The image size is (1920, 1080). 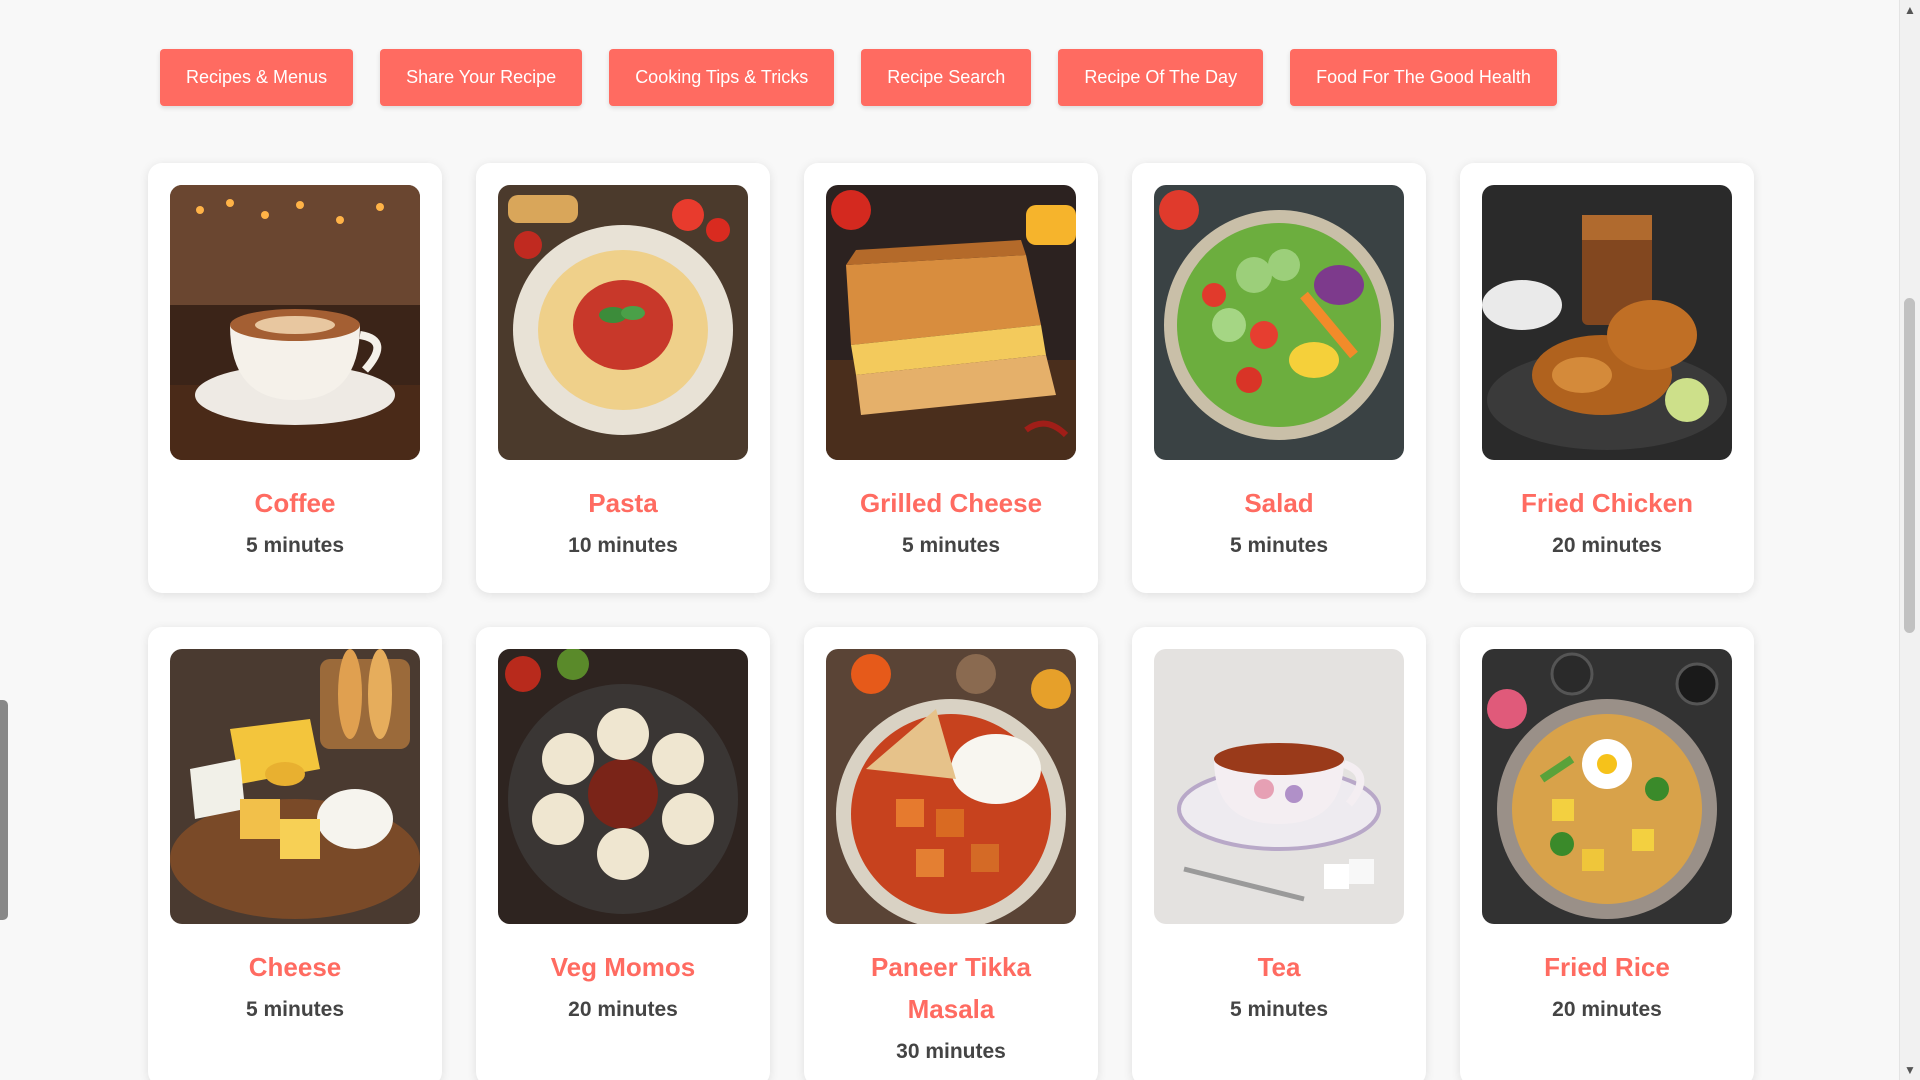 What do you see at coordinates (295, 322) in the screenshot?
I see `coffee-image` at bounding box center [295, 322].